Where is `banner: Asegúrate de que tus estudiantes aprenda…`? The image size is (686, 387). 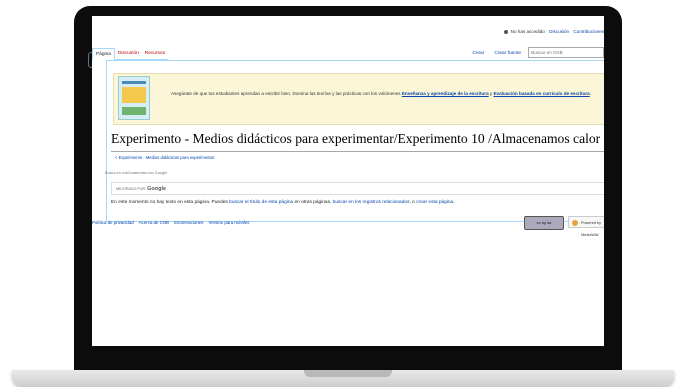 banner: Asegúrate de que tus estudiantes aprenda… is located at coordinates (358, 99).